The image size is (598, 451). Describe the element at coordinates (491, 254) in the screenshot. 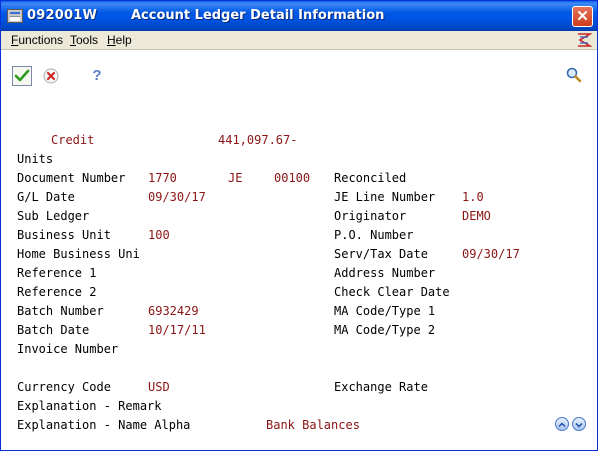

I see `serv-tax-date-value: 09/30/17` at that location.